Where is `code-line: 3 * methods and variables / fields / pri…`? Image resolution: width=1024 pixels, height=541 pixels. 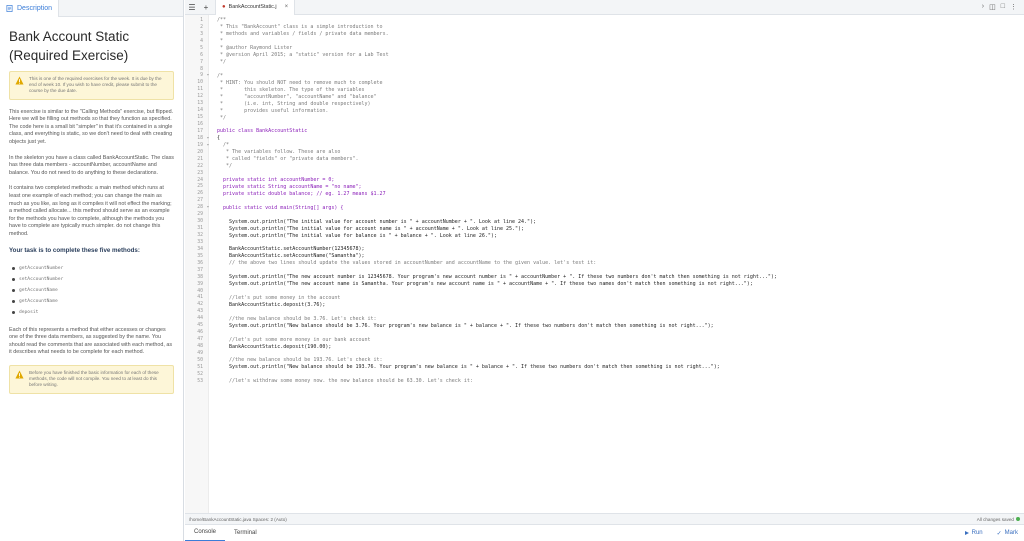 code-line: 3 * methods and variables / fields / pri… is located at coordinates (604, 34).